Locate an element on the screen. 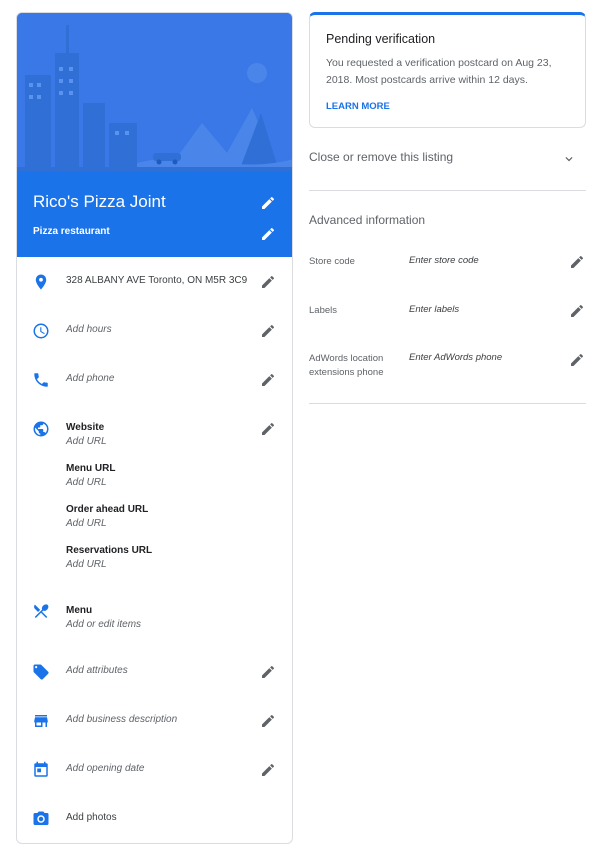 The image size is (600, 859). edit-address-icon is located at coordinates (268, 282).